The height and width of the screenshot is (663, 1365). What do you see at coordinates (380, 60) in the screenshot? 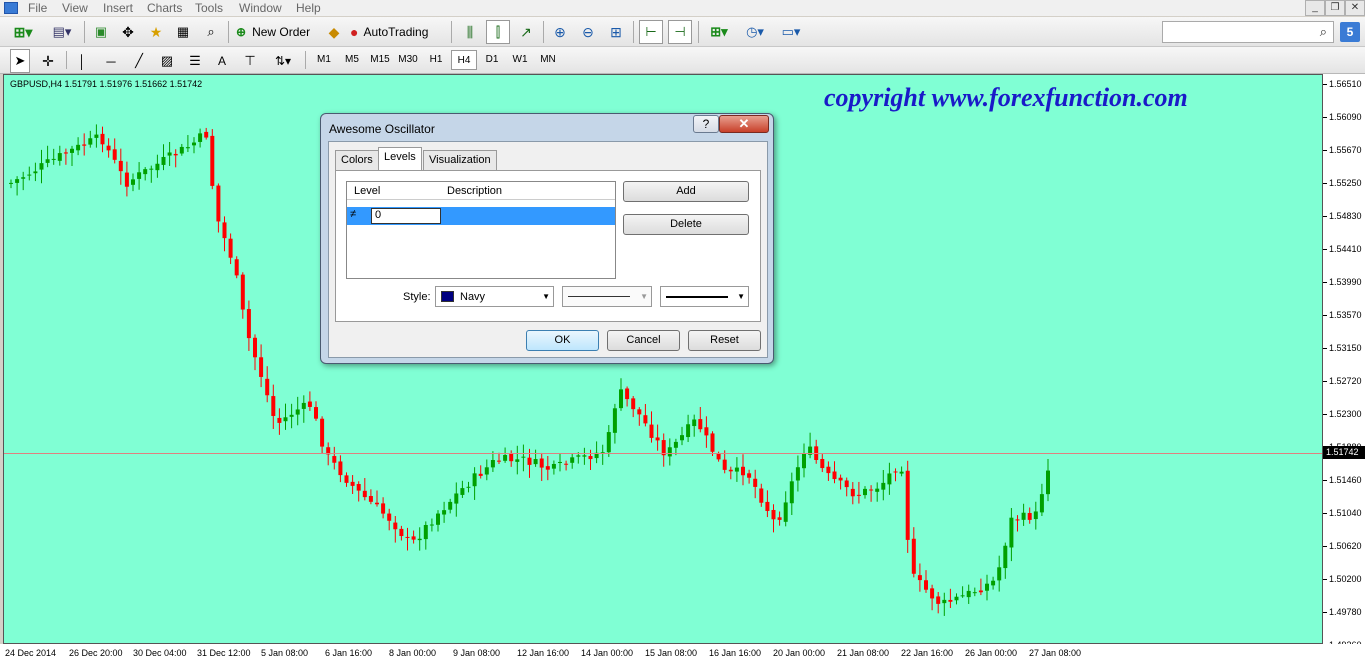
I see `timeframe-m15: M15` at bounding box center [380, 60].